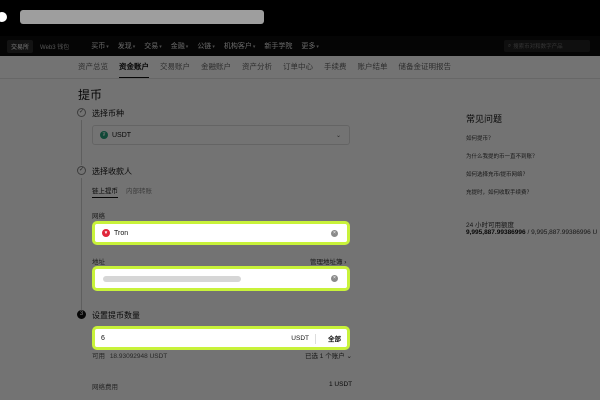 The width and height of the screenshot is (600, 400). I want to click on search-icon: ⌕, so click(510, 45).